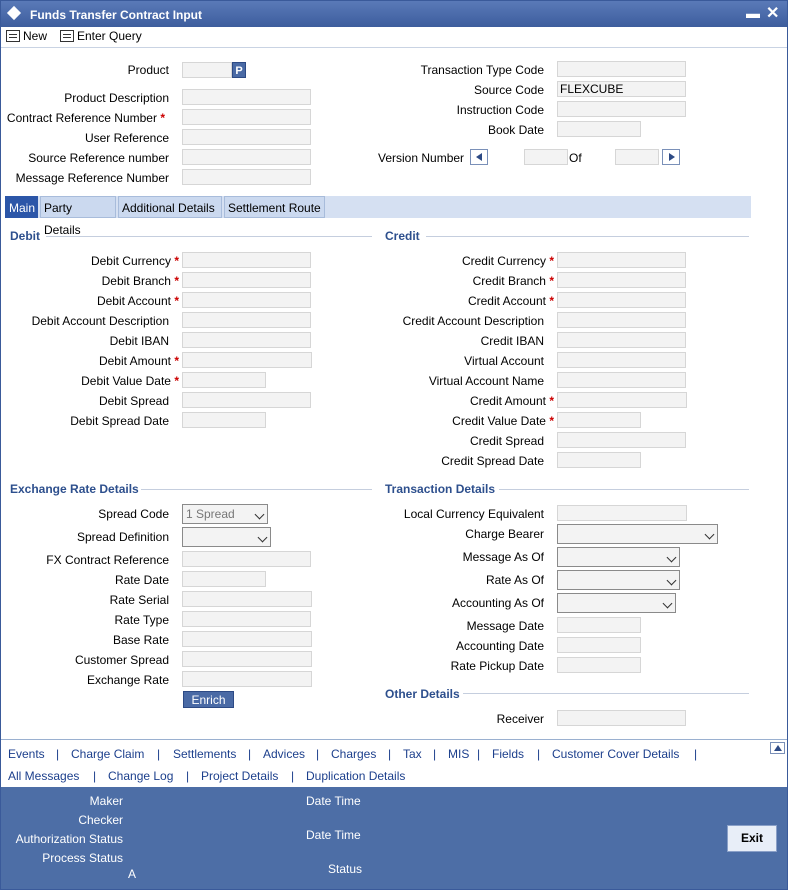  Describe the element at coordinates (204, 754) in the screenshot. I see `link-settlements: Settlements` at that location.